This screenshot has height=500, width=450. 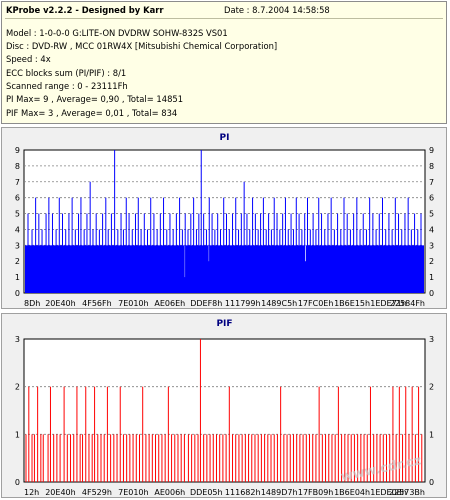 I want to click on pi-y-tick-left: 0, so click(x=17, y=293).